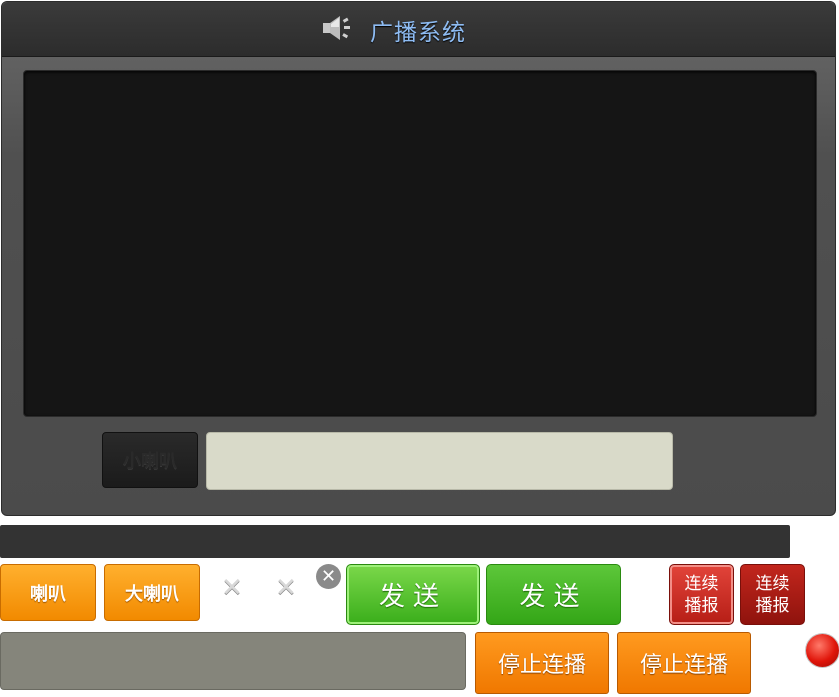 Image resolution: width=839 pixels, height=697 pixels. What do you see at coordinates (395, 541) in the screenshot?
I see `status-bar` at bounding box center [395, 541].